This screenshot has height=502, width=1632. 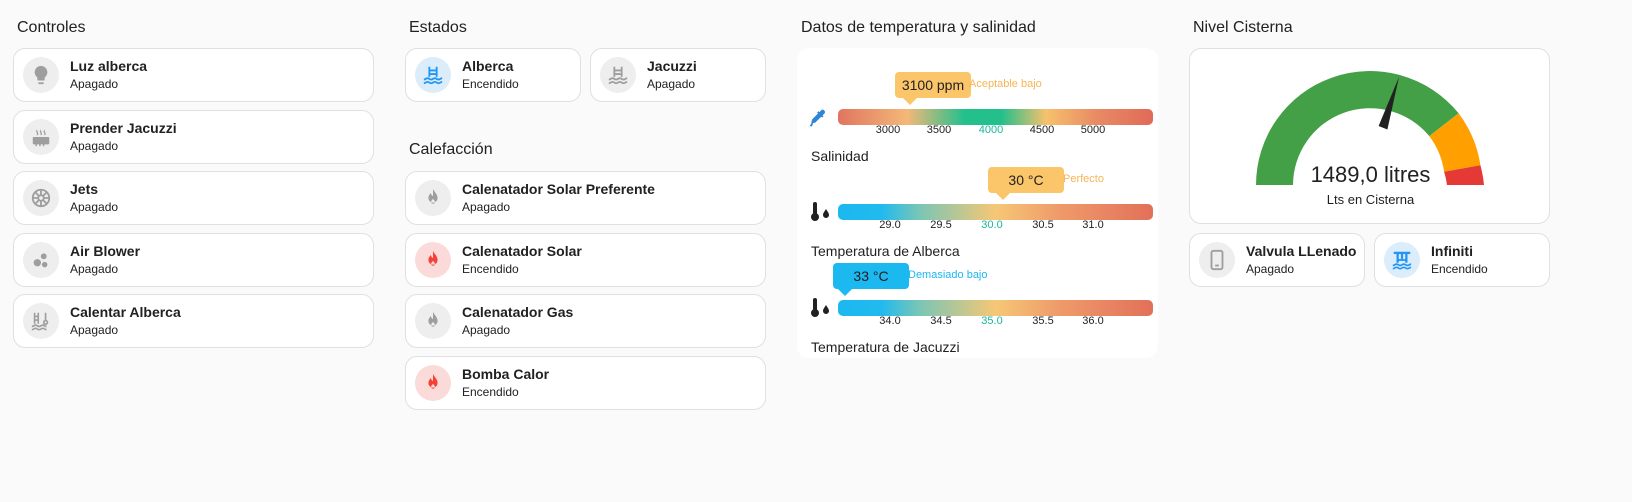 What do you see at coordinates (193, 260) in the screenshot?
I see `tile-air-blower: Air Blower Apagado` at bounding box center [193, 260].